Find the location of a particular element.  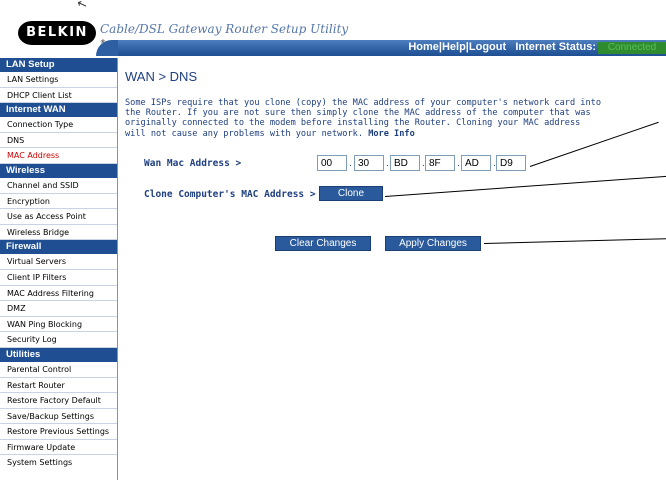

sidebar-section-wireless: Wireless is located at coordinates (58, 170).